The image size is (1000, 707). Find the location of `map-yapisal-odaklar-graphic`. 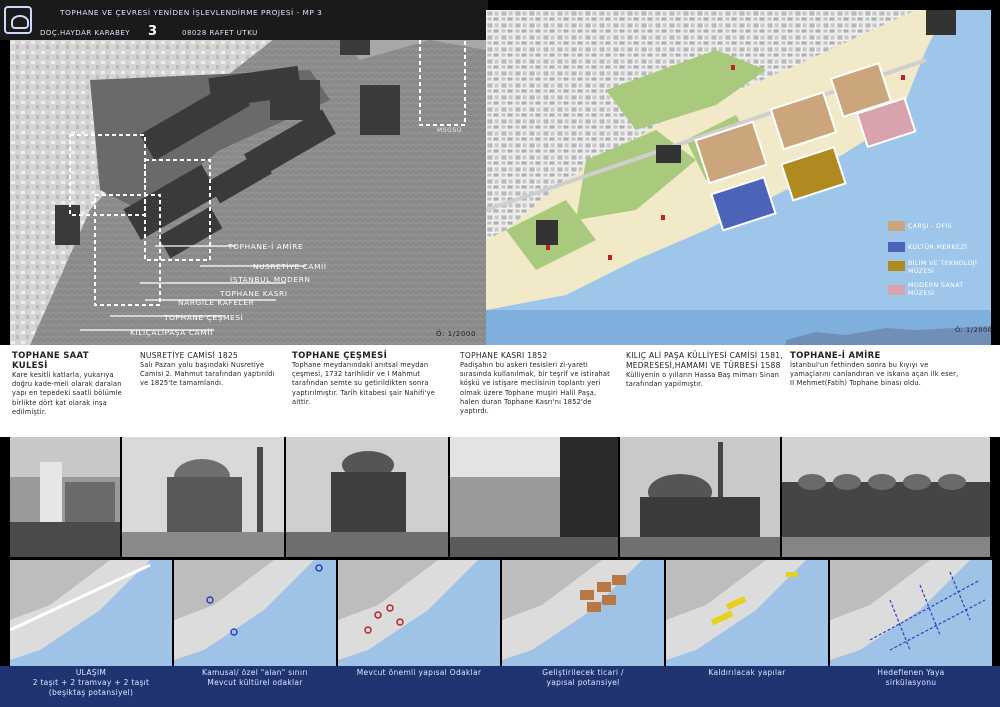

map-yapisal-odaklar-graphic is located at coordinates (419, 613).